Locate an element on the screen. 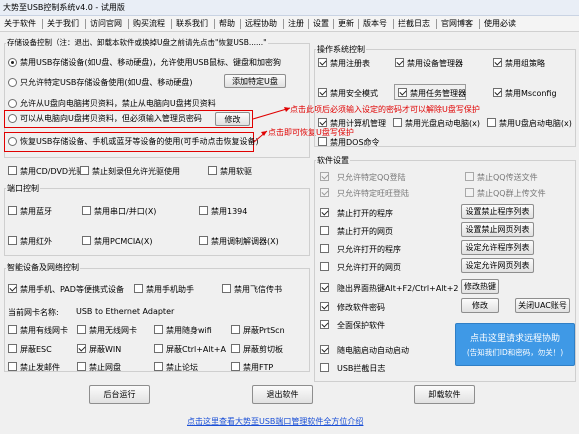  port-header: 端口控制 is located at coordinates (23, 188).